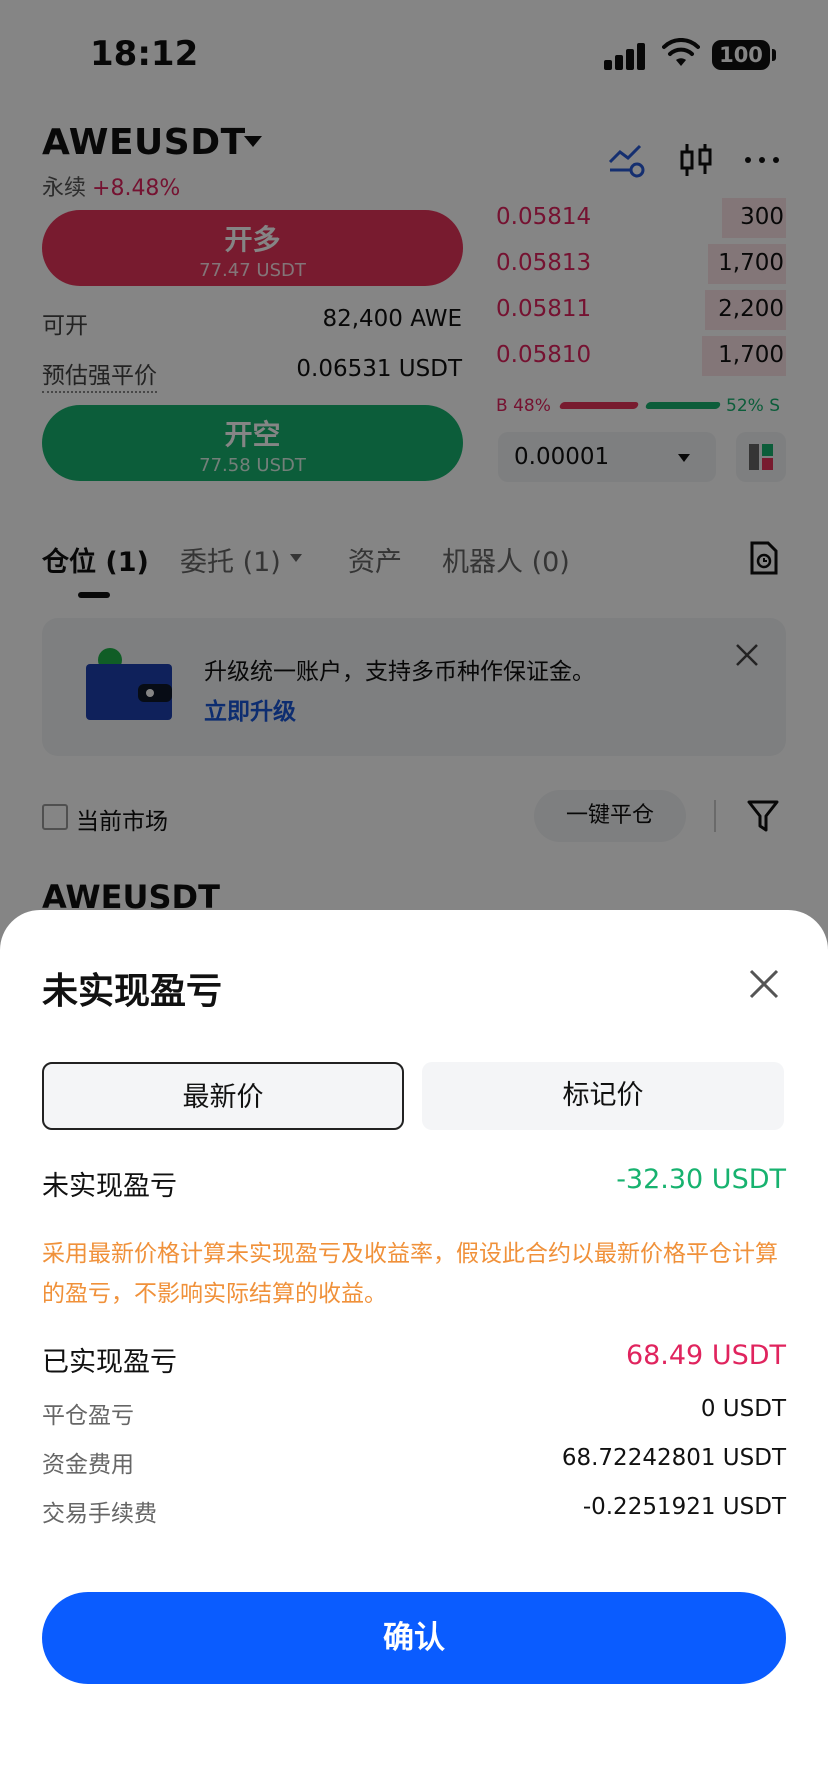 This screenshot has height=1792, width=828. I want to click on trading-fee-label: 交易手续费, so click(99, 1514).